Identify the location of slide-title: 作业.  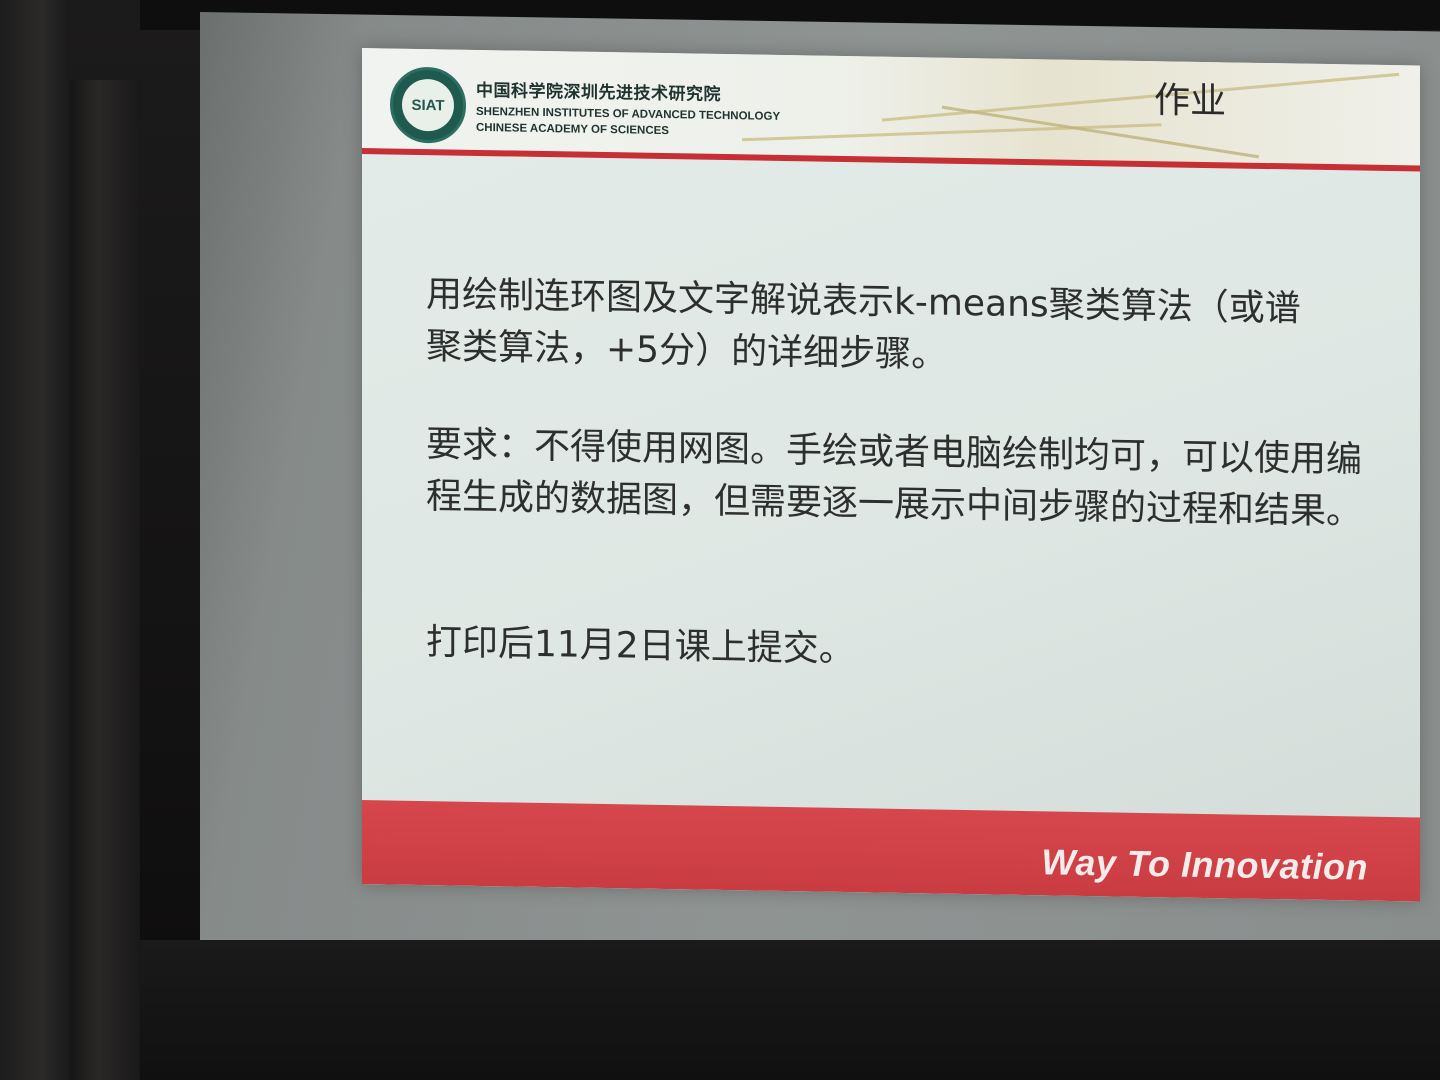
(1190, 101).